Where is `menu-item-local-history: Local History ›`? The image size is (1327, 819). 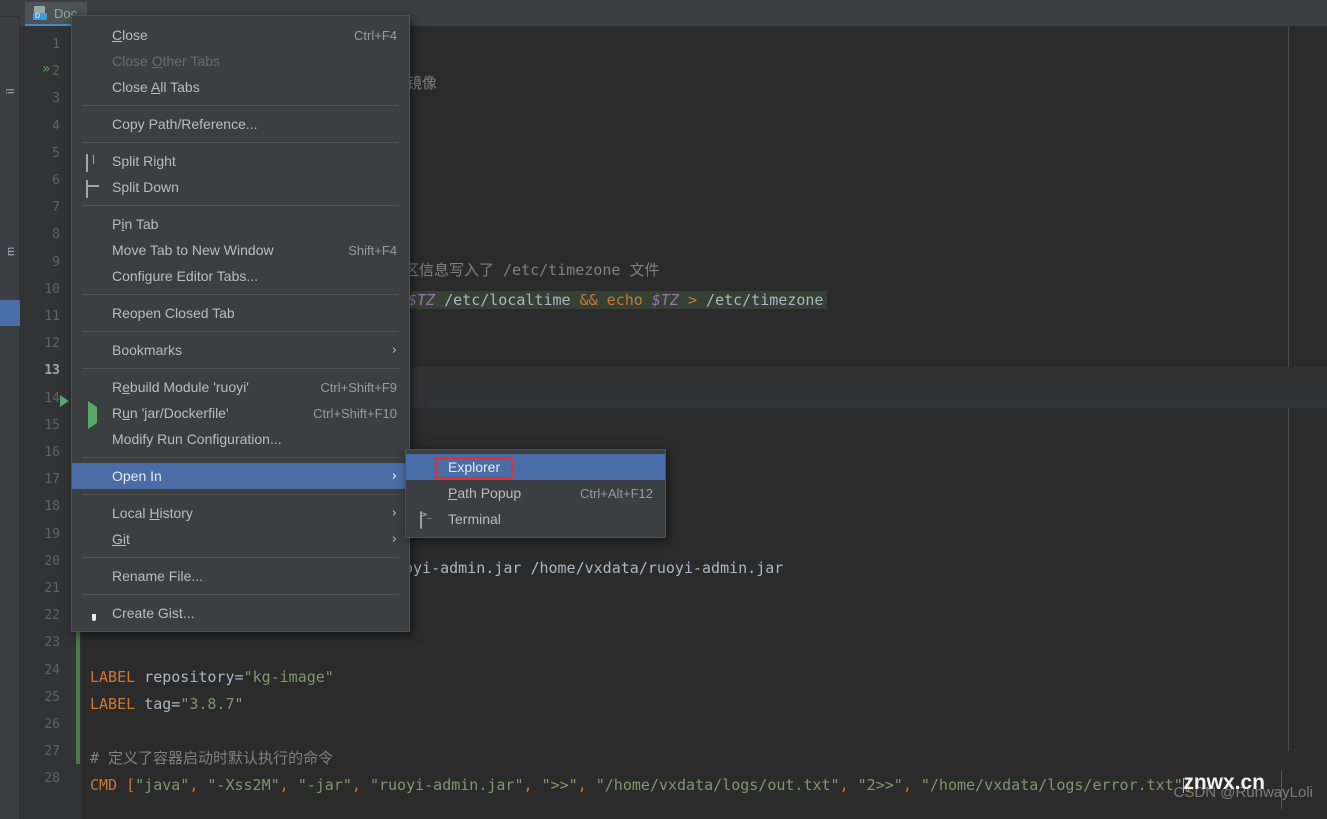 menu-item-local-history: Local History › is located at coordinates (240, 513).